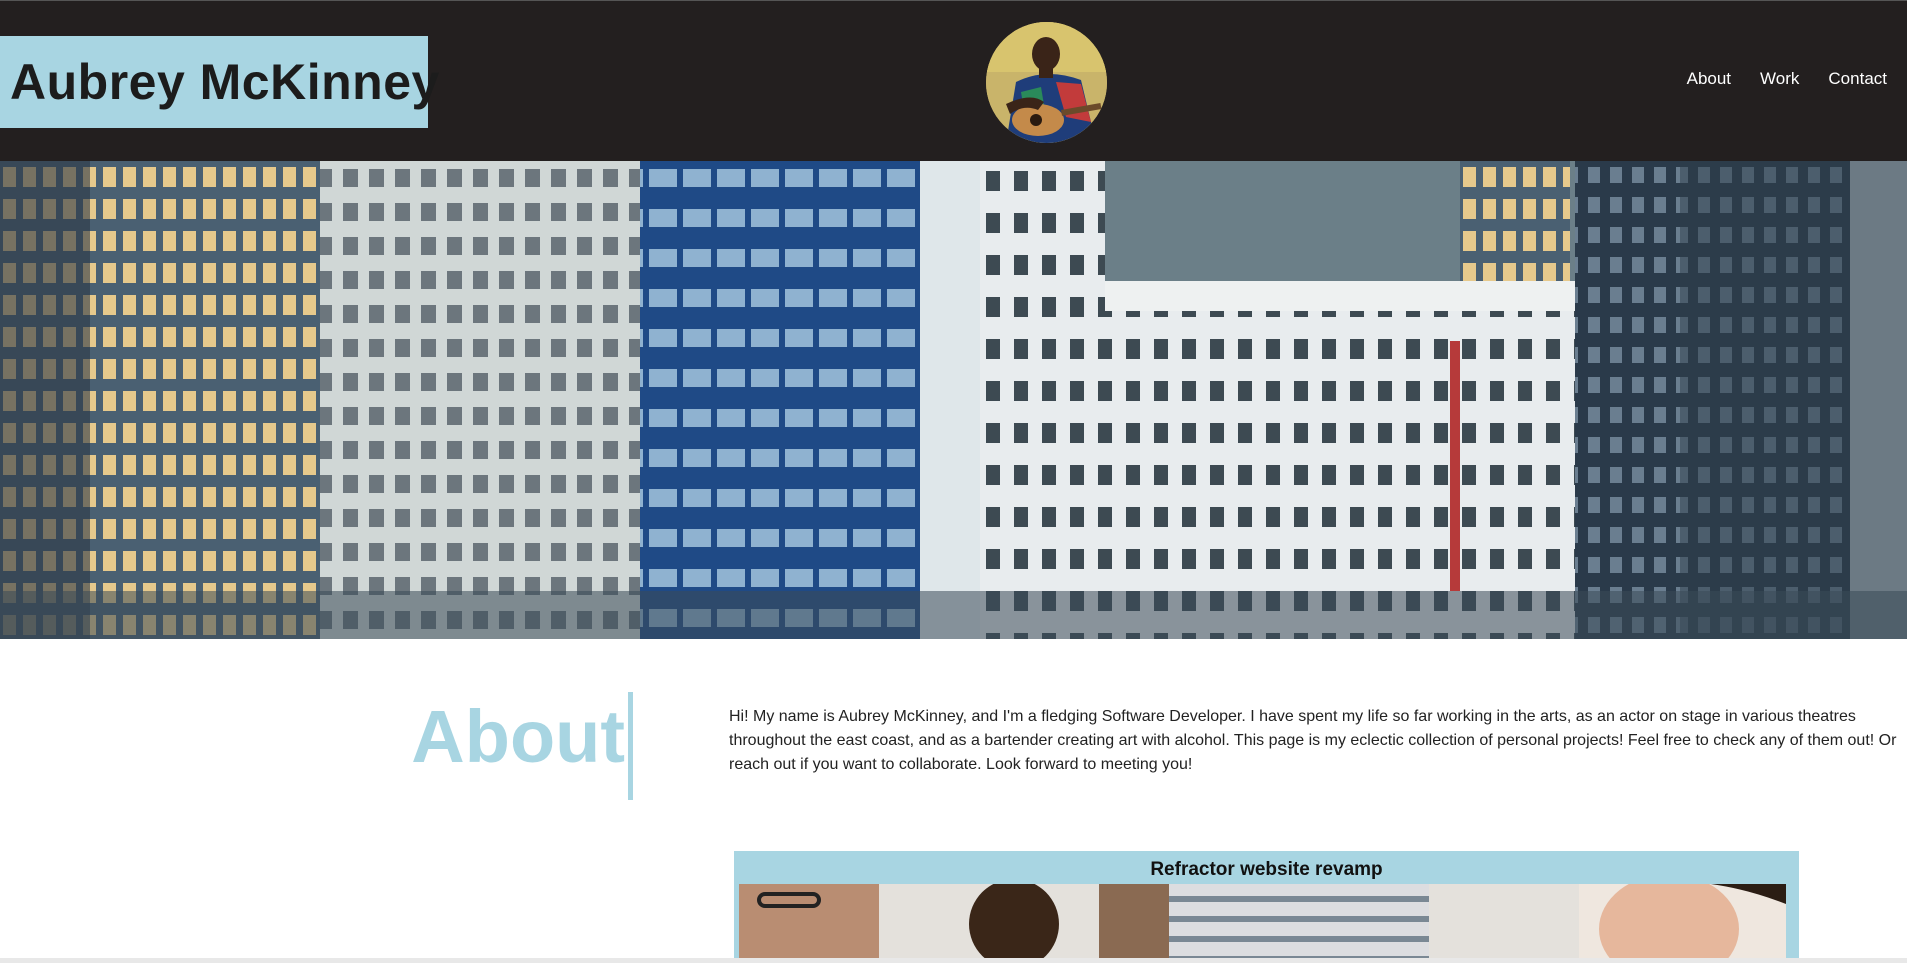 This screenshot has height=963, width=1907. Describe the element at coordinates (1266, 869) in the screenshot. I see `project-title: Refractor website revamp` at that location.